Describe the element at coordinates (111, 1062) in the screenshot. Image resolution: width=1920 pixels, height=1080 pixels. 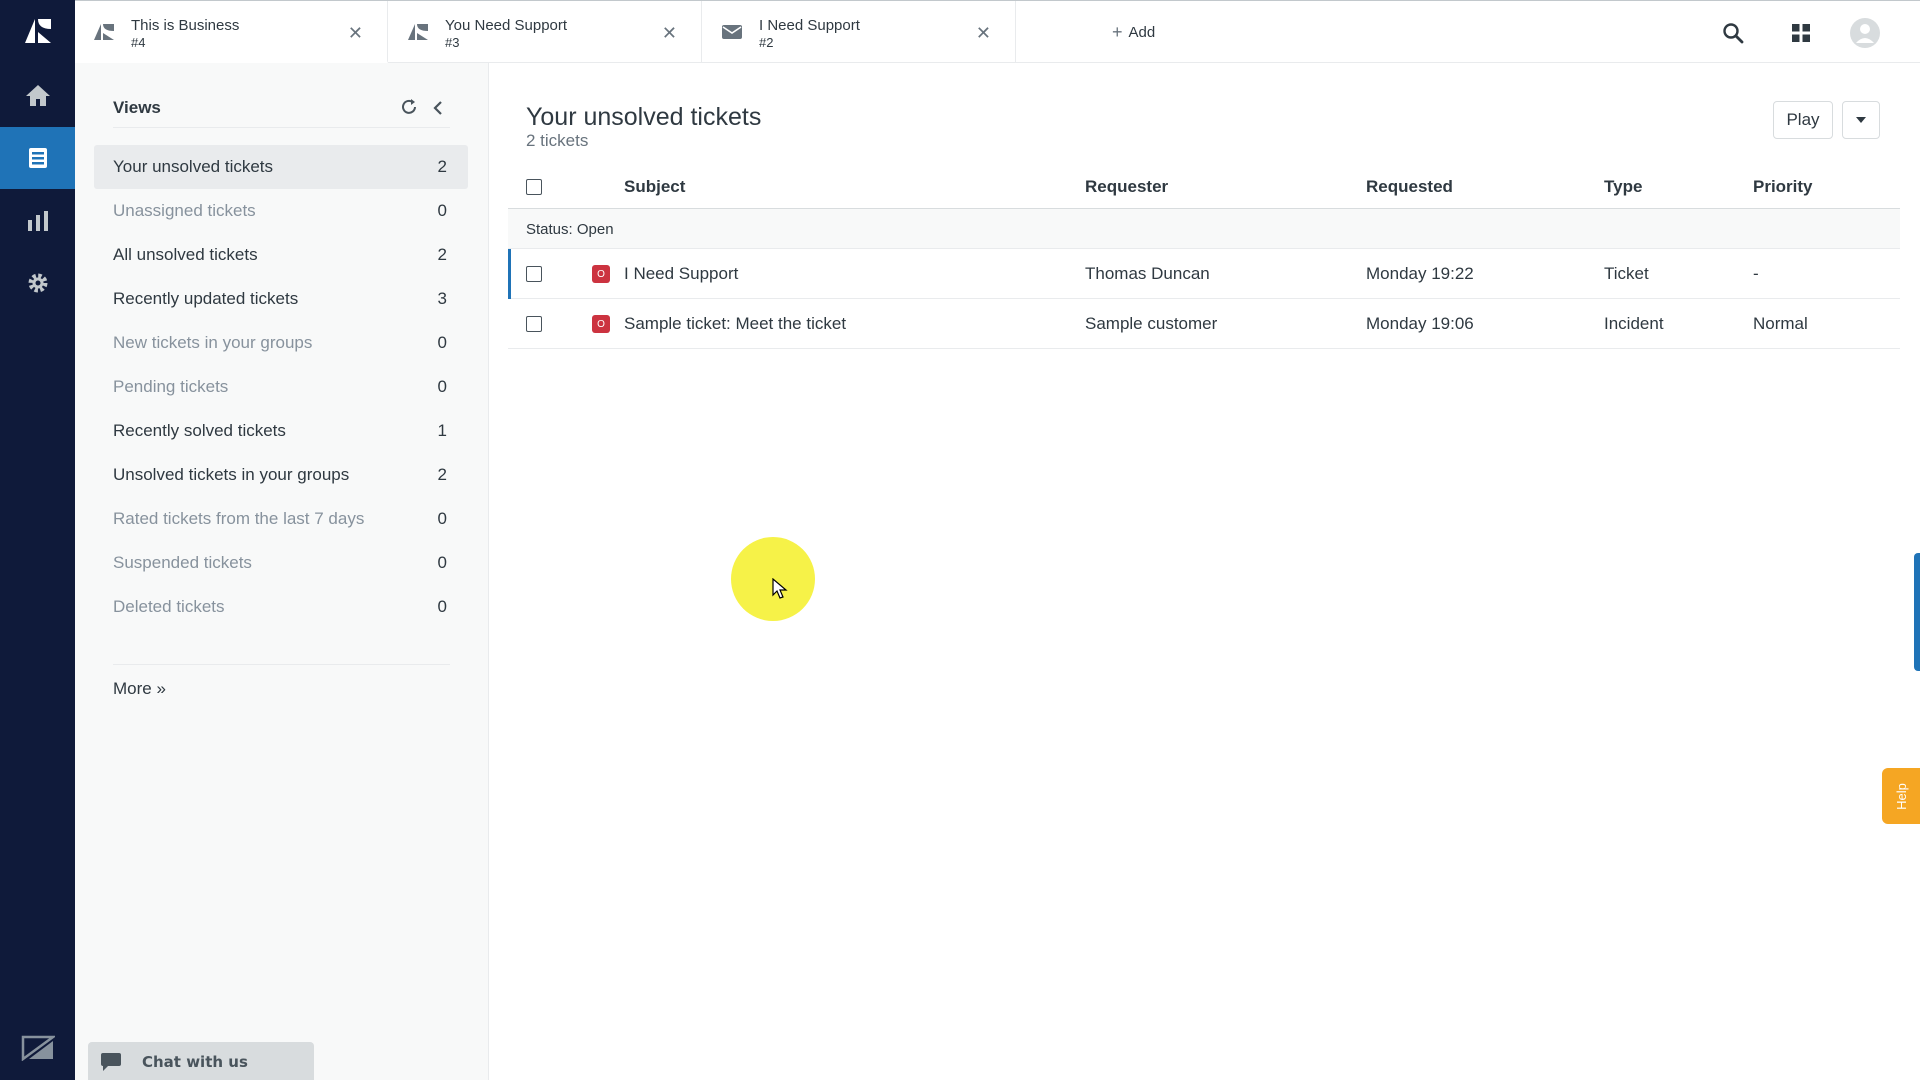
I see `chat-icon` at that location.